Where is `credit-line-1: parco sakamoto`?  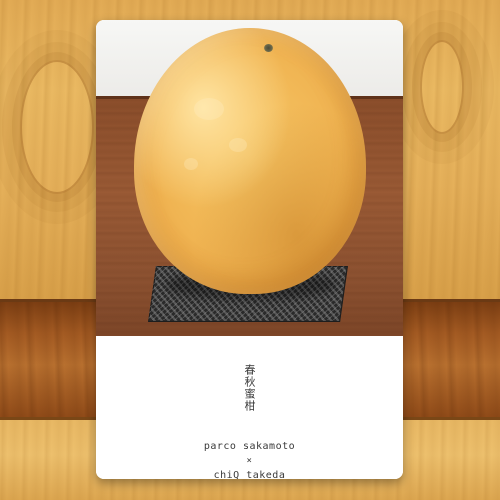
credit-line-1: parco sakamoto is located at coordinates (249, 446).